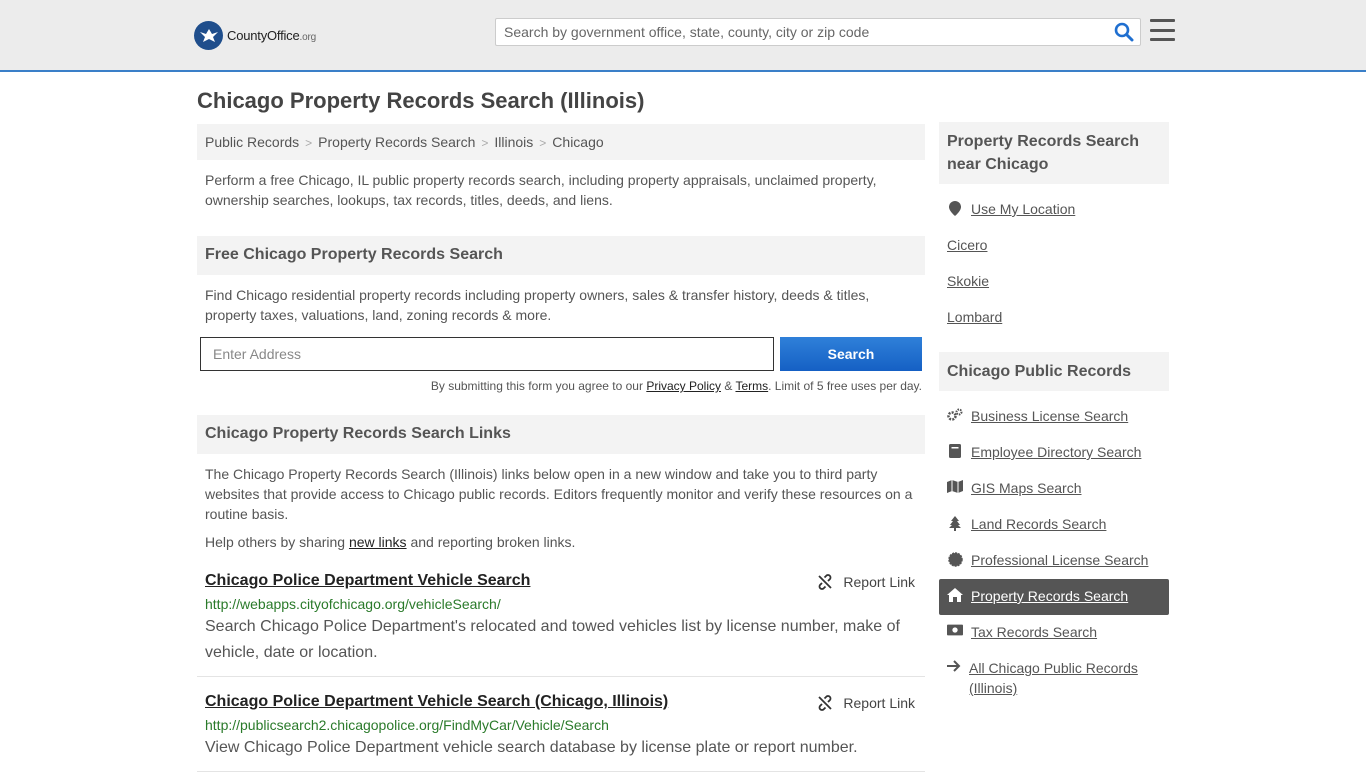 The height and width of the screenshot is (772, 1366). Describe the element at coordinates (1054, 371) in the screenshot. I see `public-records-heading: Chicago Public Records` at that location.